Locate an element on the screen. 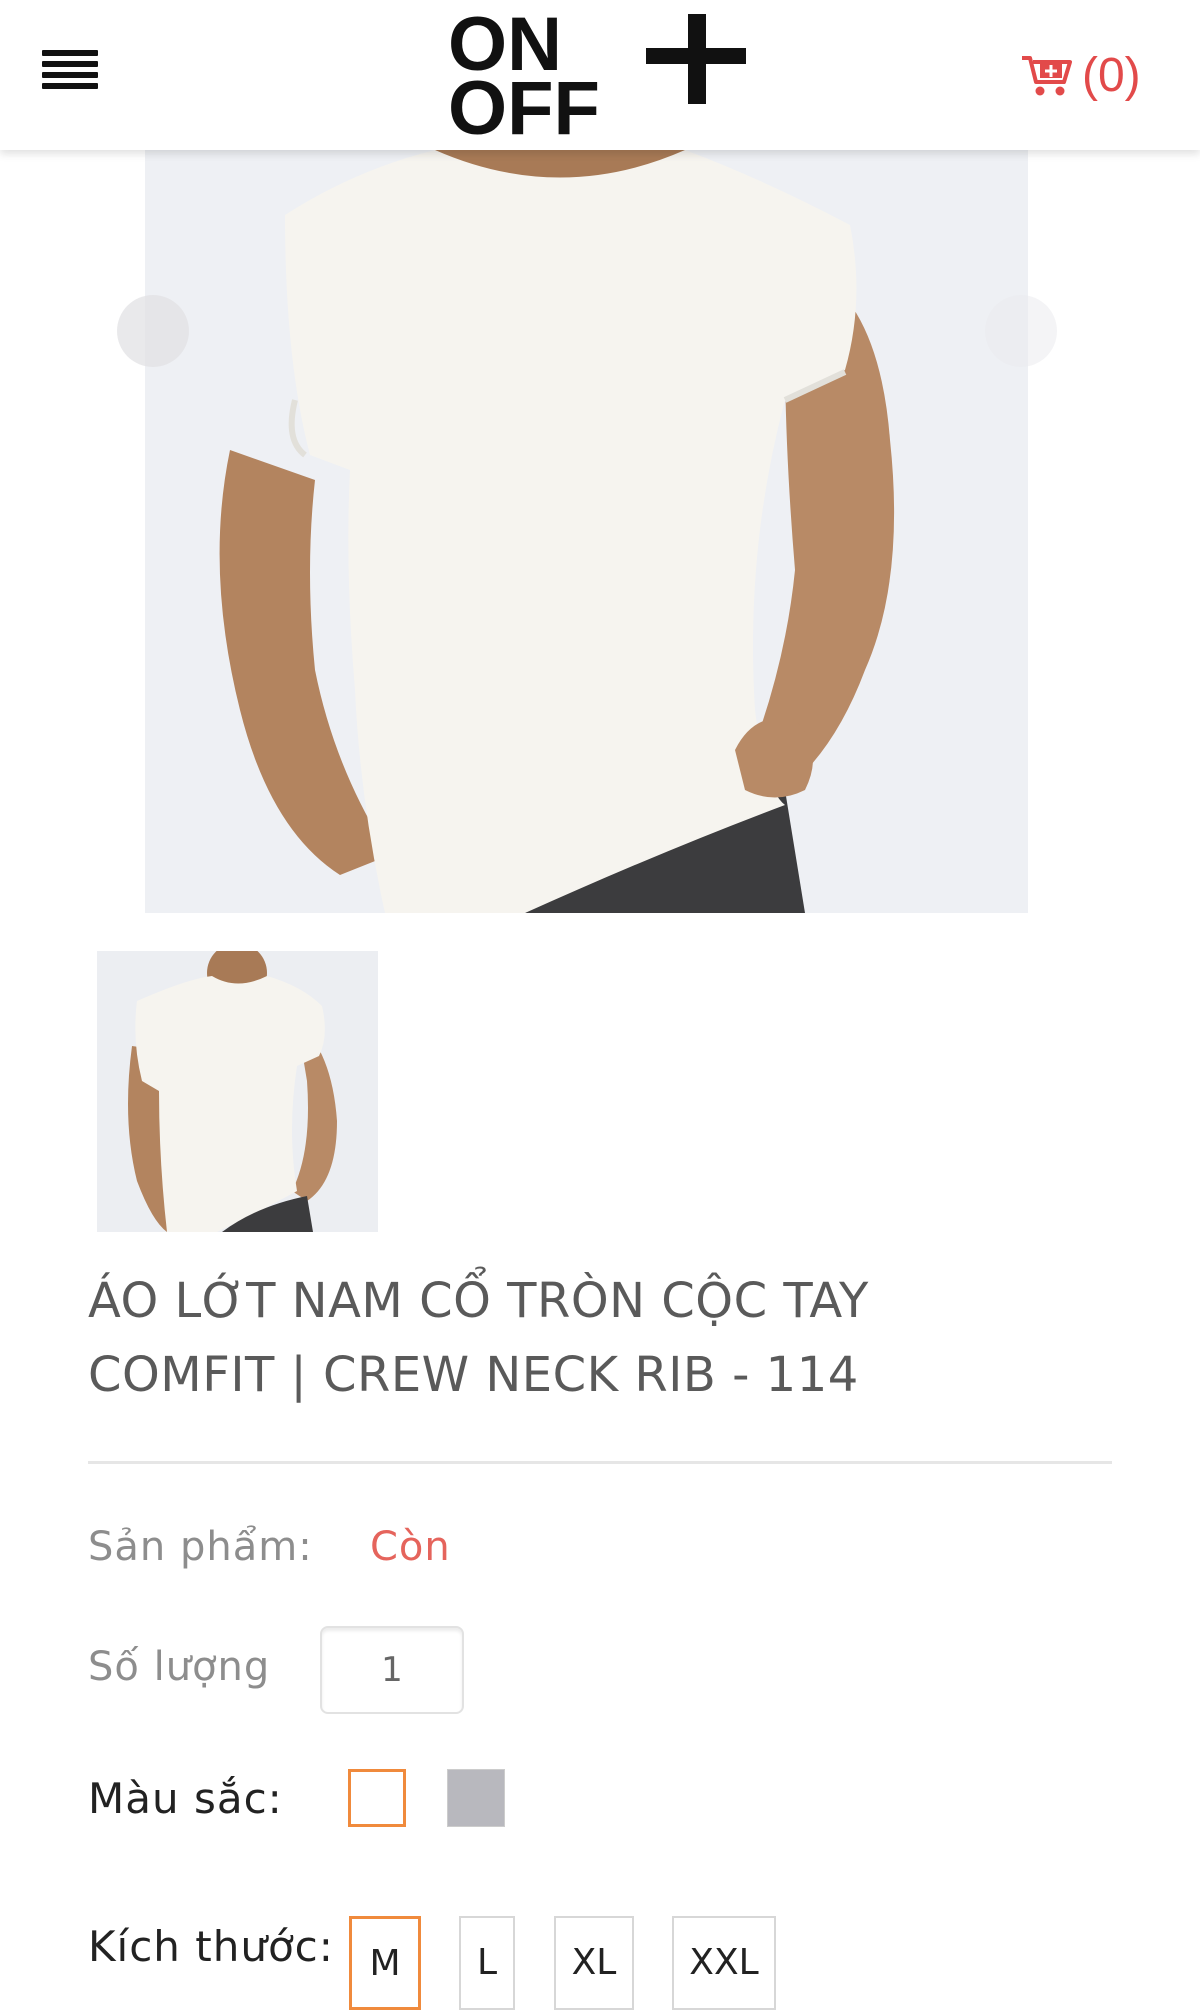 The image size is (1200, 2010). product-title-line1: ÁO LỚT NAM CỔ TRÒN CỘC TAY is located at coordinates (478, 1301).